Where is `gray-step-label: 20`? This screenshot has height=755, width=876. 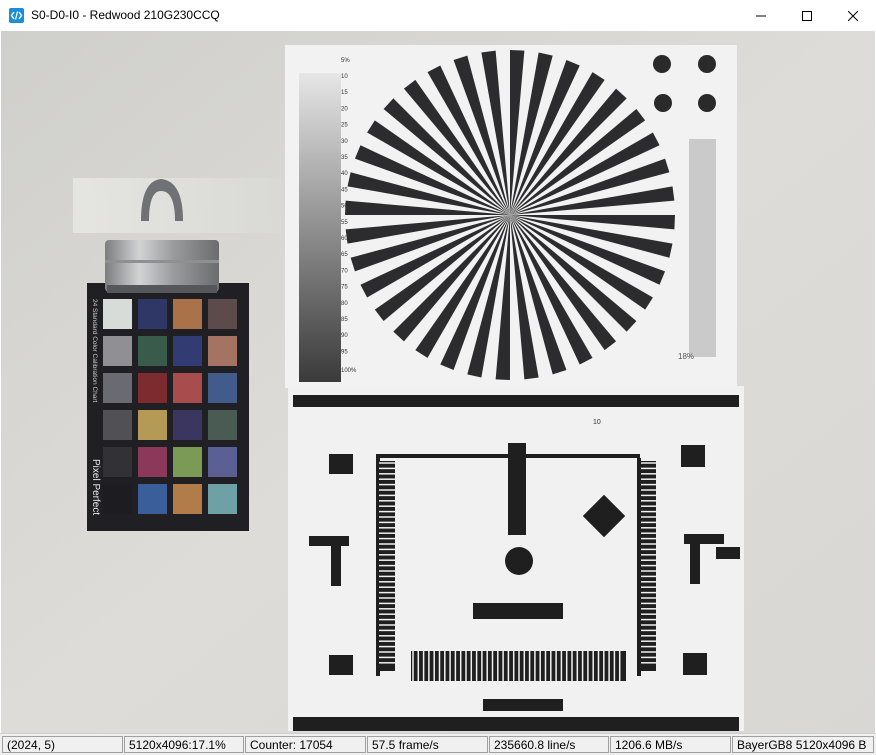
gray-step-label: 20 is located at coordinates (344, 109).